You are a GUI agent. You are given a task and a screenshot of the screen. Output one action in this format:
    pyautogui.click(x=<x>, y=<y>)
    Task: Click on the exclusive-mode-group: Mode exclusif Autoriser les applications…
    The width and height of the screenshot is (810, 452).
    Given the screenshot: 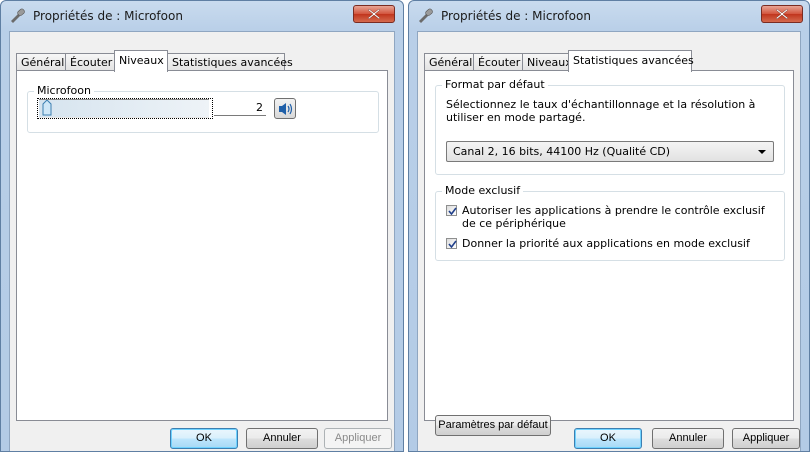 What is the action you would take?
    pyautogui.click(x=610, y=222)
    